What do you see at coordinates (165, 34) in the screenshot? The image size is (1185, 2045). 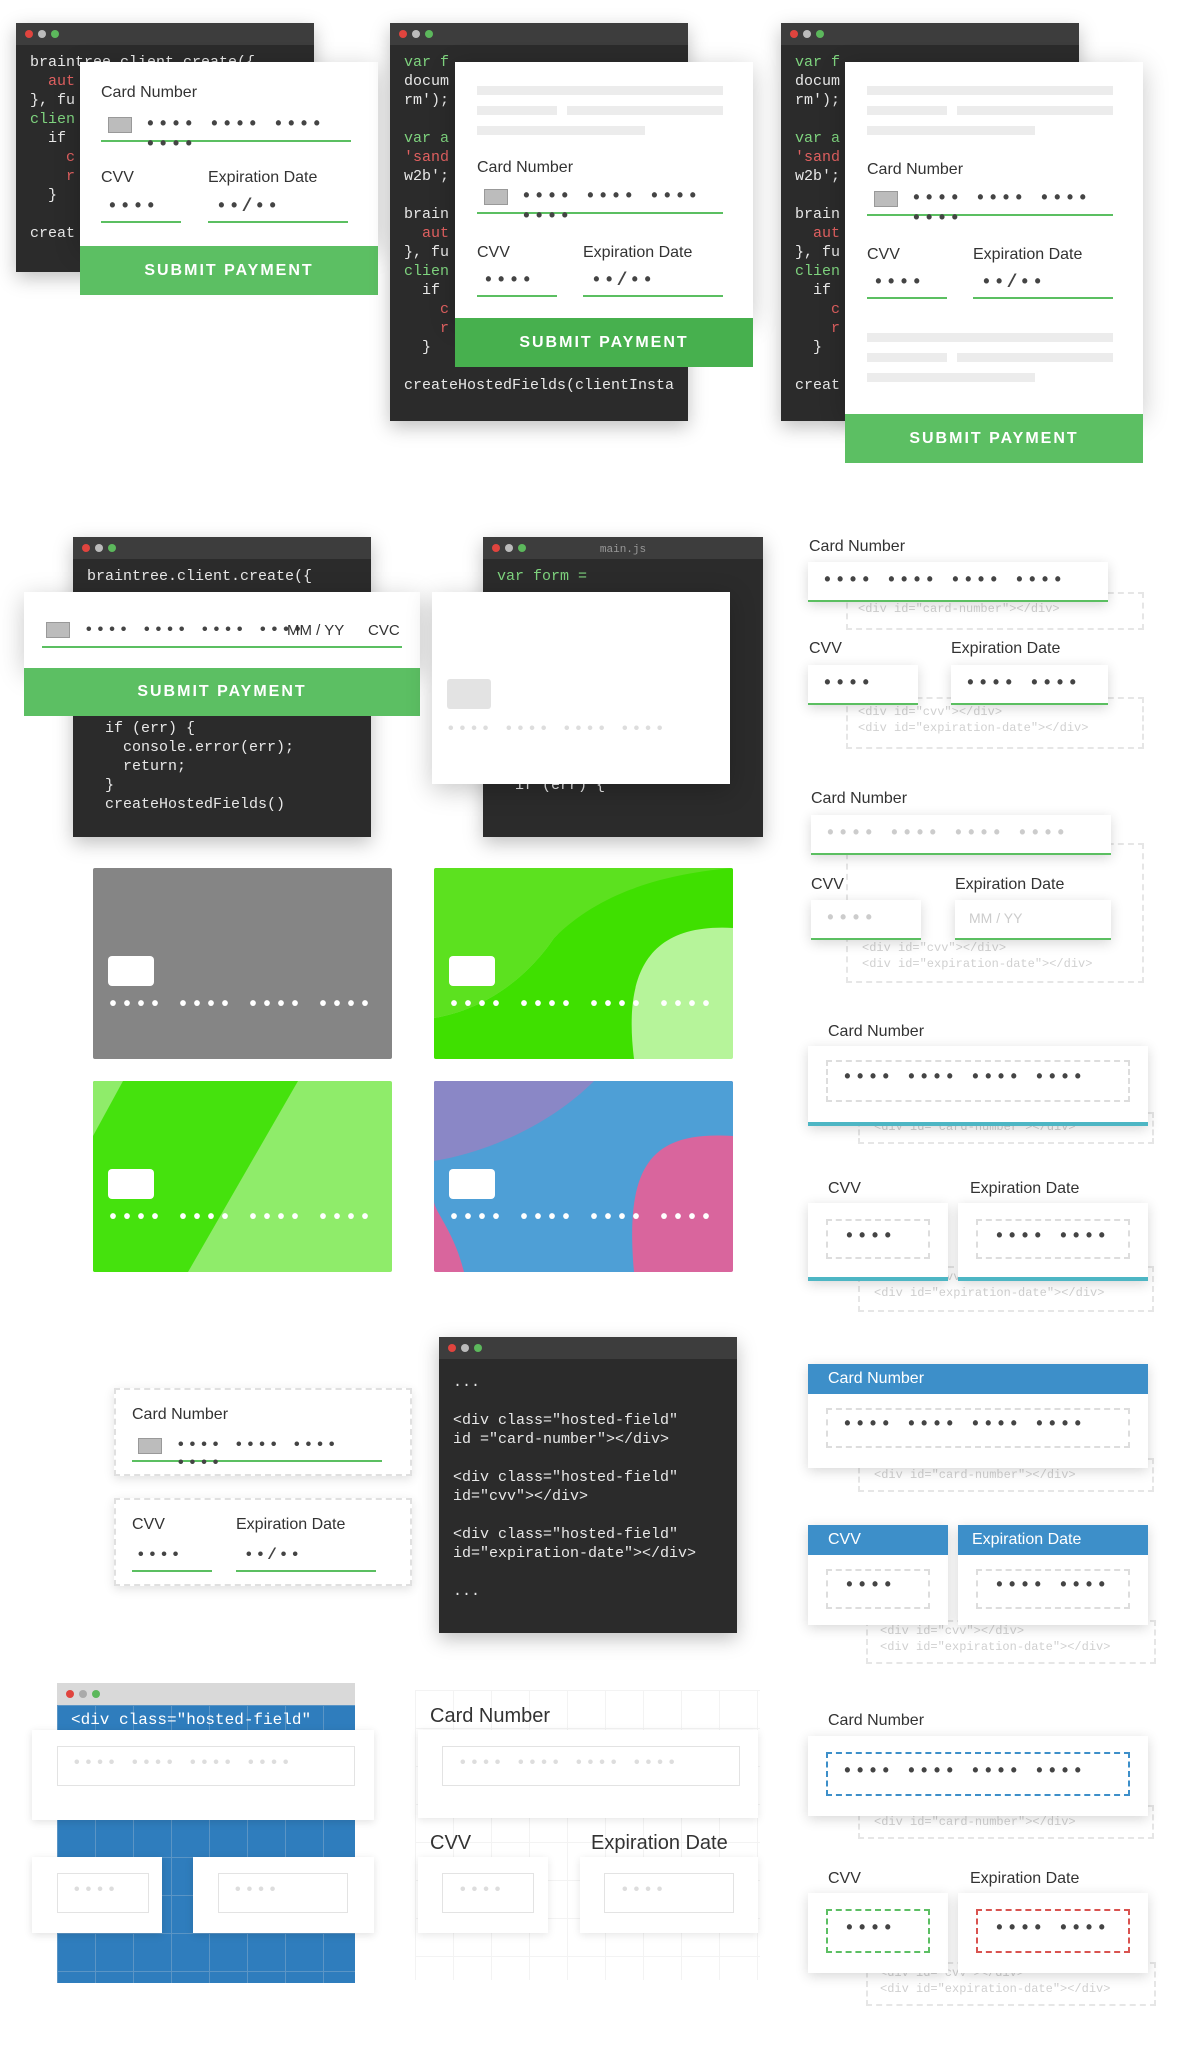 I see `title-bar` at bounding box center [165, 34].